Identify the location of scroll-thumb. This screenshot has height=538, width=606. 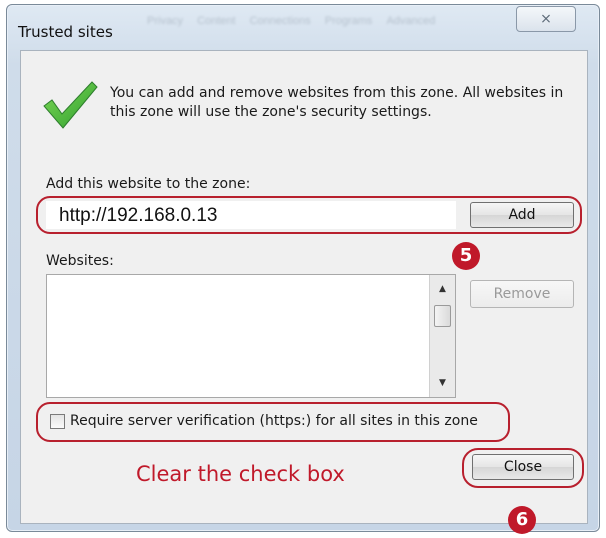
(442, 316).